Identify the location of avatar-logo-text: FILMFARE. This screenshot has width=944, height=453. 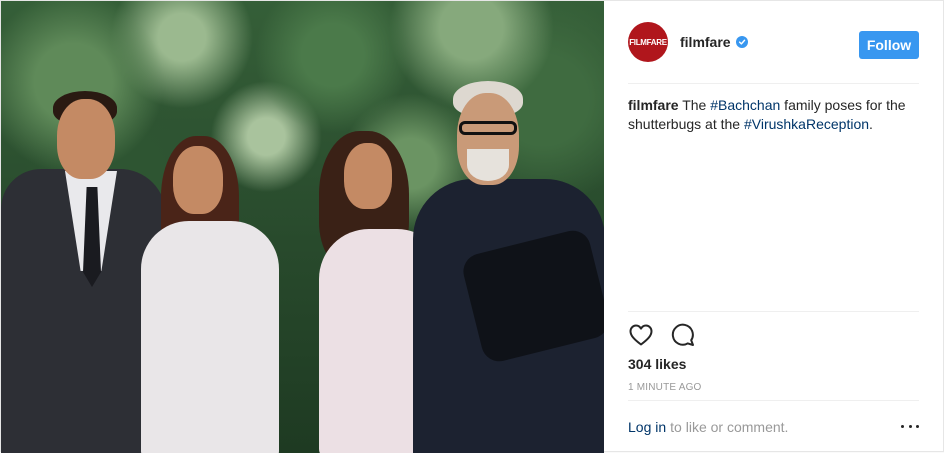
(648, 42).